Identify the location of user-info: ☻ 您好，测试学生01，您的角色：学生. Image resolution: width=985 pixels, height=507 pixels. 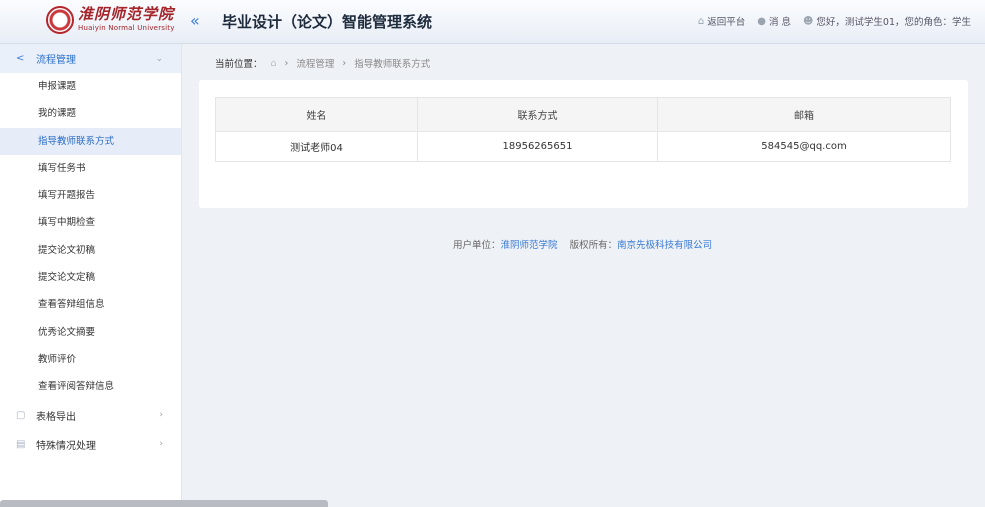
(886, 21).